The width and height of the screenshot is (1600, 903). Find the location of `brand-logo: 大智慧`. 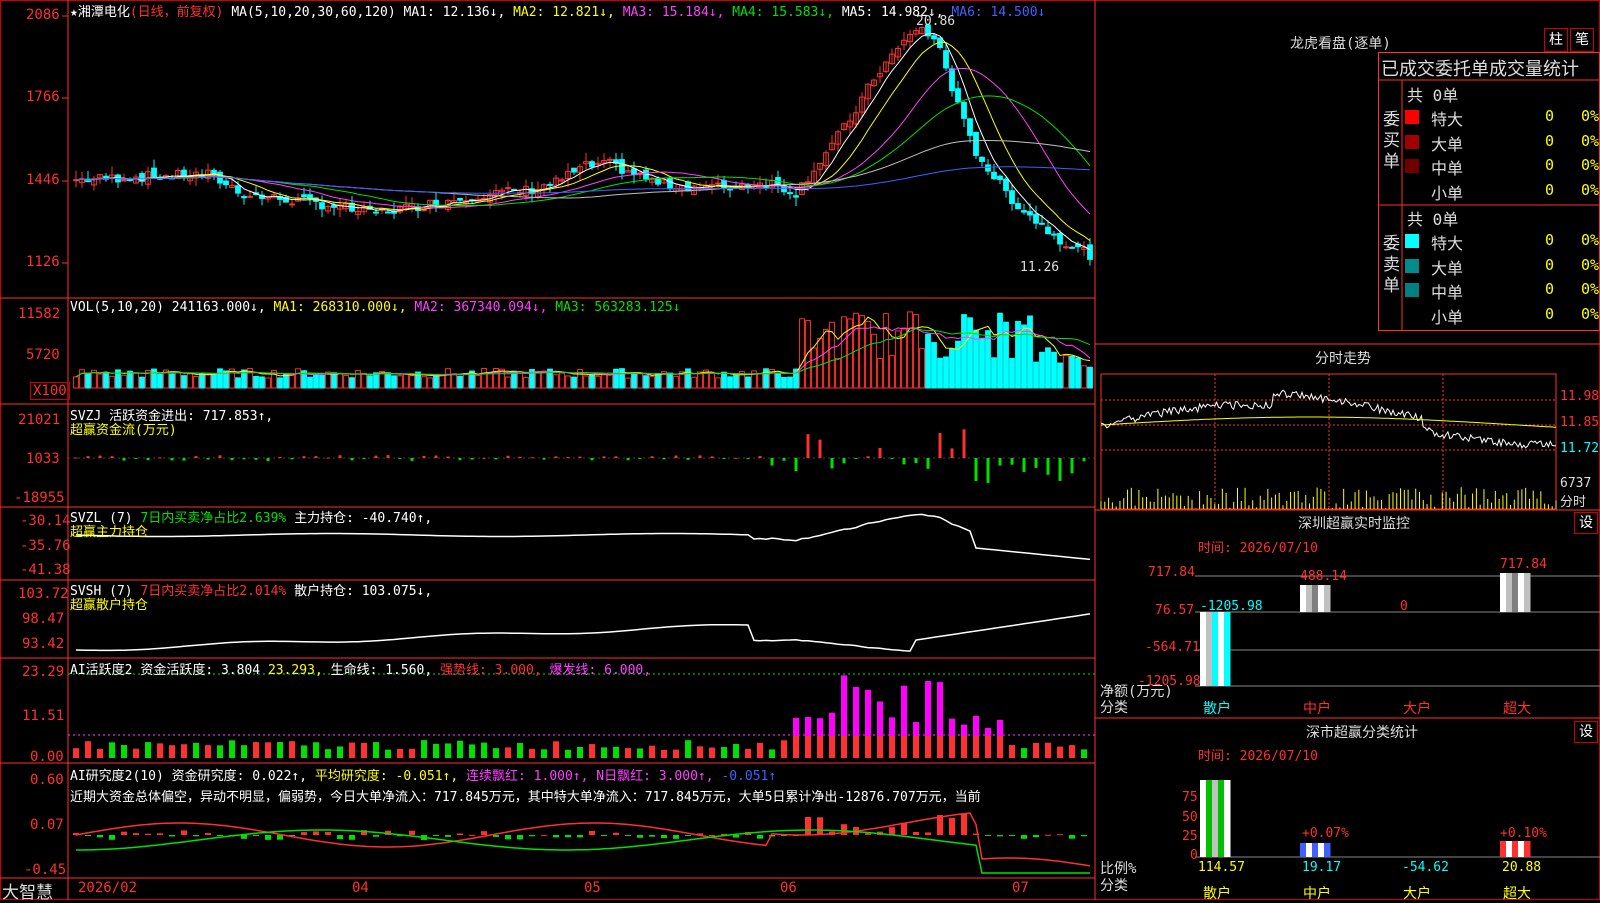

brand-logo: 大智慧 is located at coordinates (27, 893).